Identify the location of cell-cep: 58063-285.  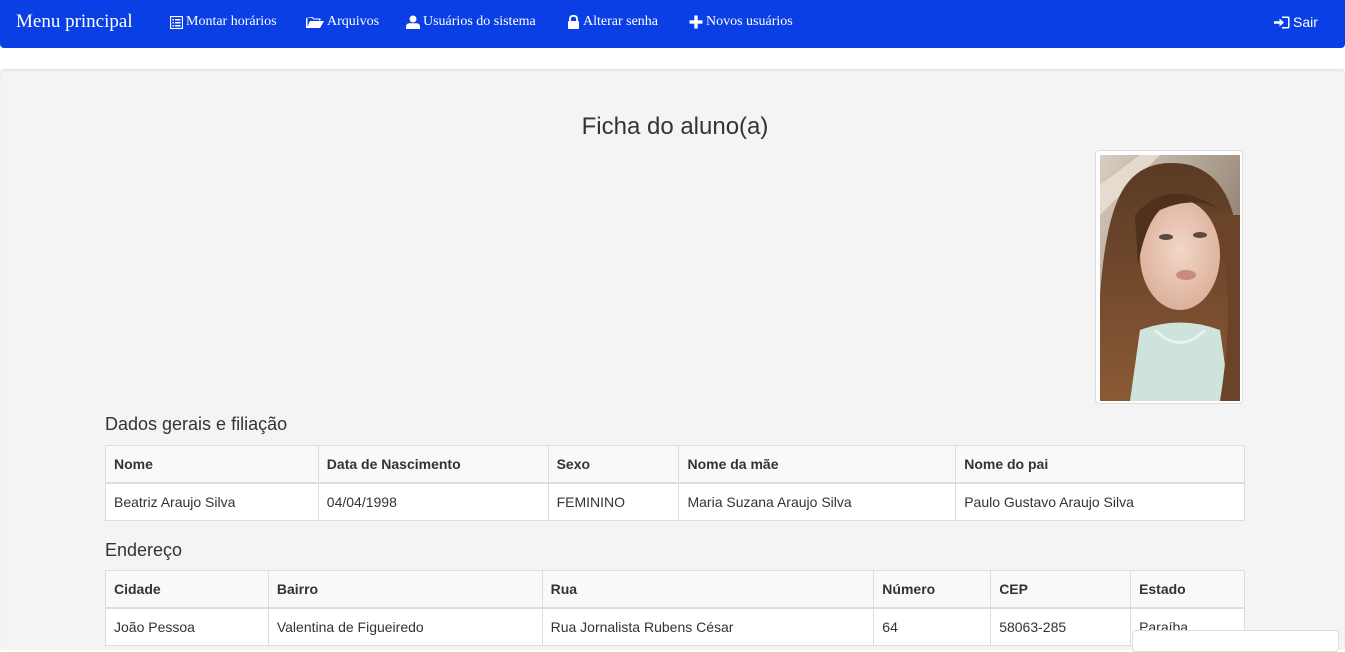
(1061, 626).